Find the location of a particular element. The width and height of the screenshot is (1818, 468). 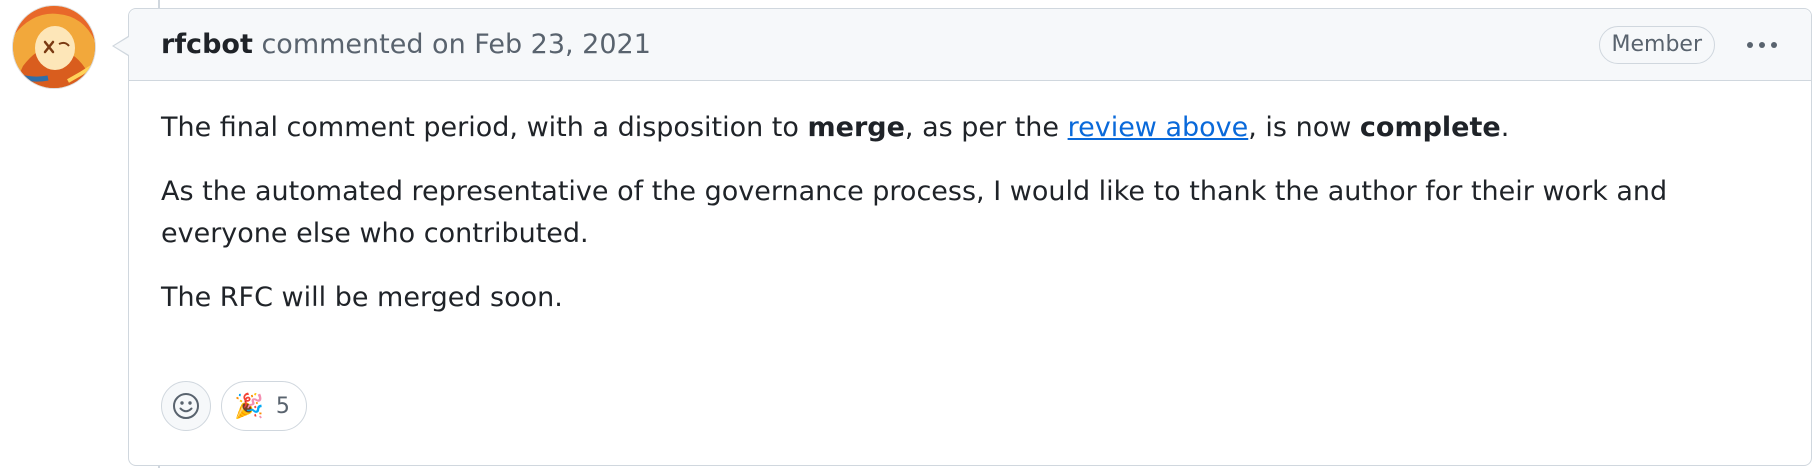

author-link: rfcbot is located at coordinates (207, 44).